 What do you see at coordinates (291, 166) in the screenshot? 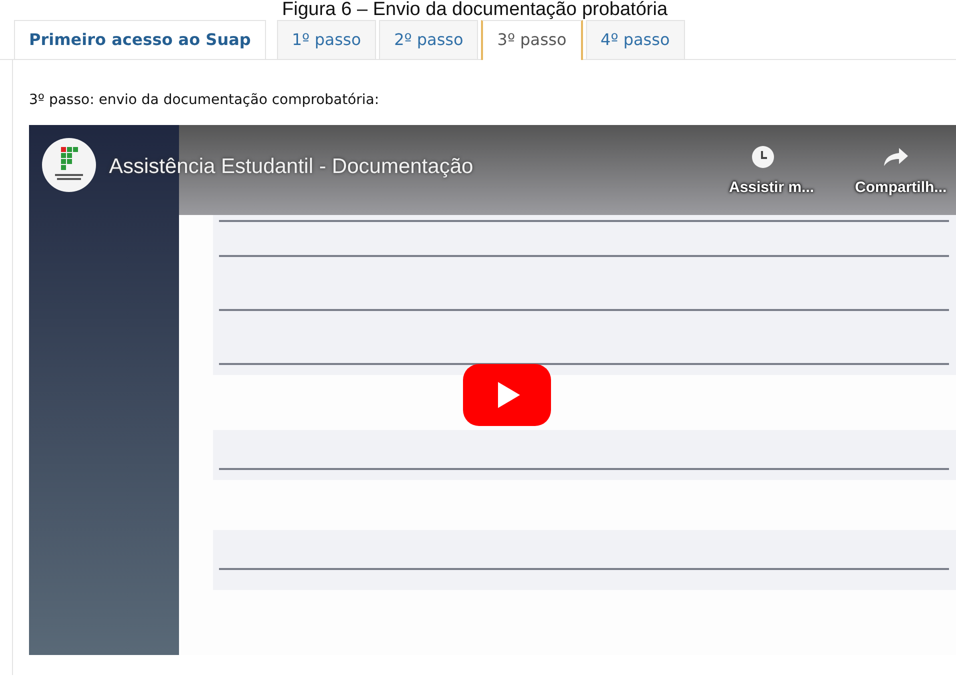
I see `video-title: Assistência Estudantil - Documentação` at bounding box center [291, 166].